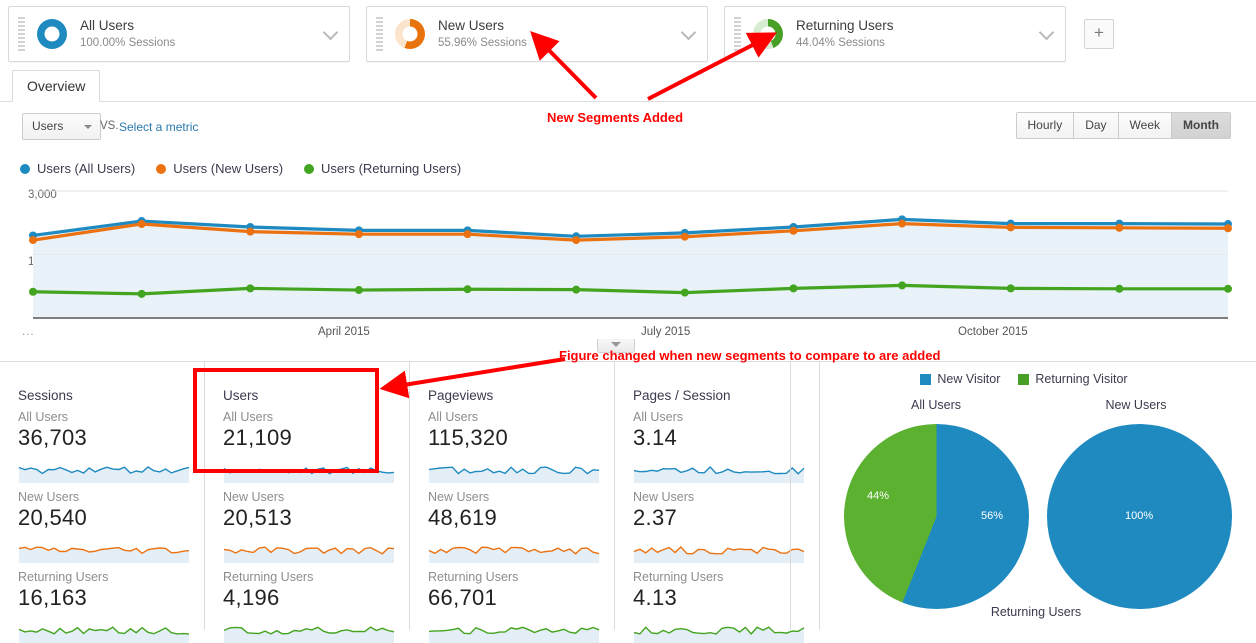  Describe the element at coordinates (514, 446) in the screenshot. I see `metric-row: All Users 115,320` at that location.